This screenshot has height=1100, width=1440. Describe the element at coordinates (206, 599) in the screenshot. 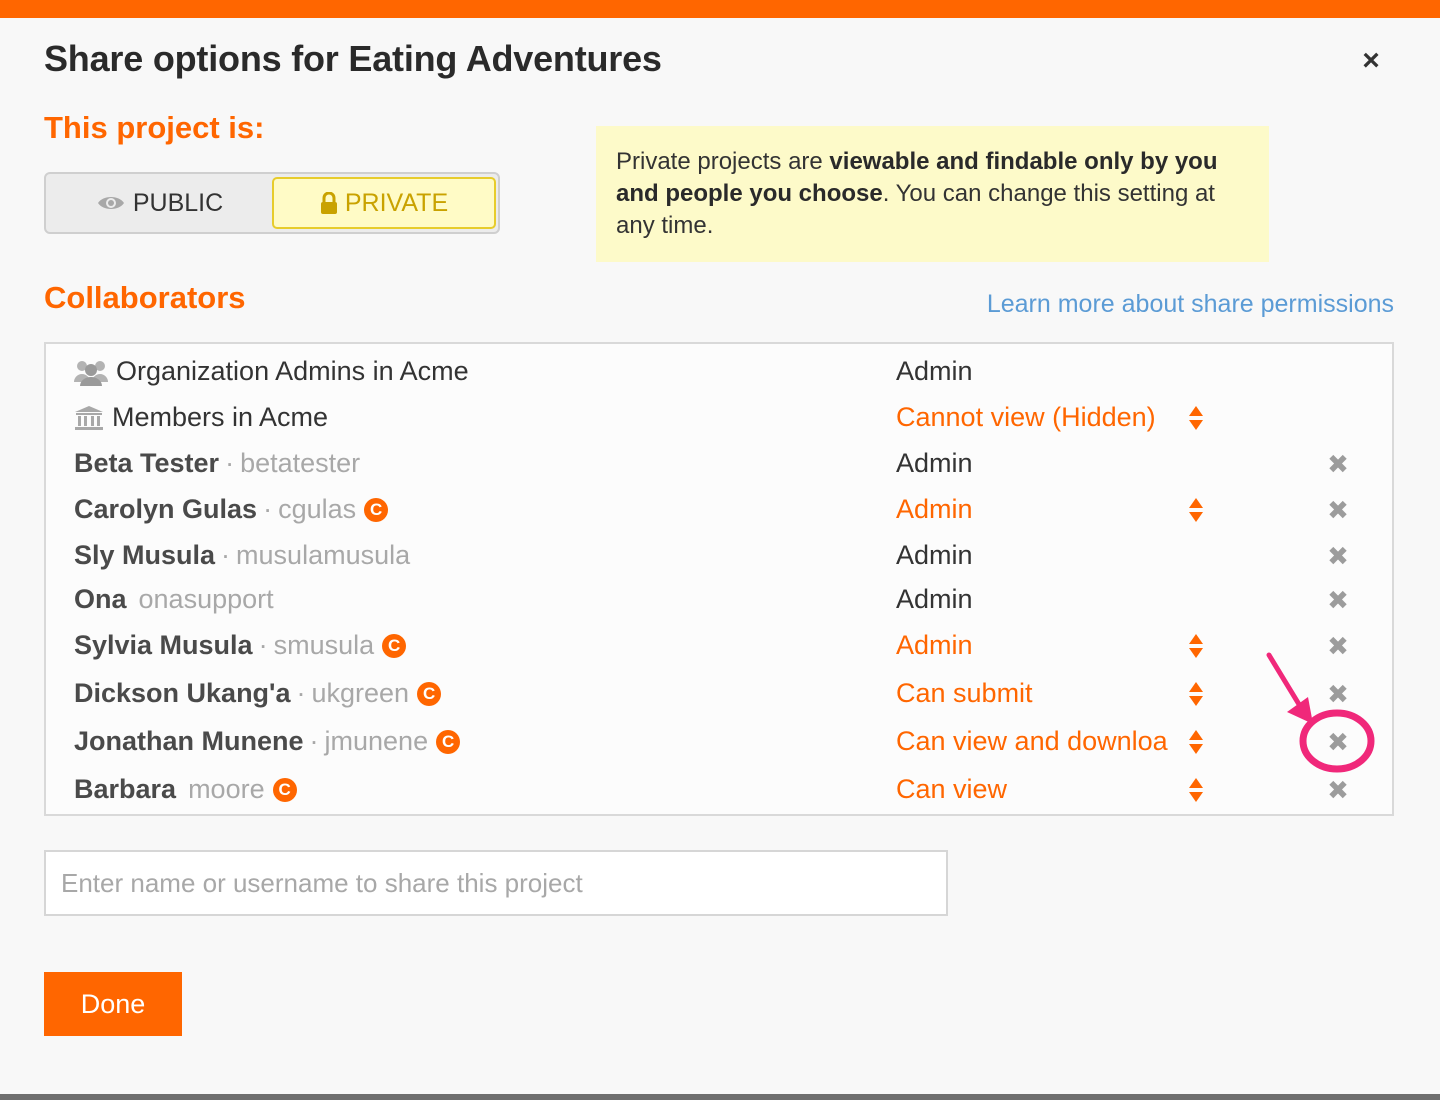

I see `user-username: onasupport` at that location.